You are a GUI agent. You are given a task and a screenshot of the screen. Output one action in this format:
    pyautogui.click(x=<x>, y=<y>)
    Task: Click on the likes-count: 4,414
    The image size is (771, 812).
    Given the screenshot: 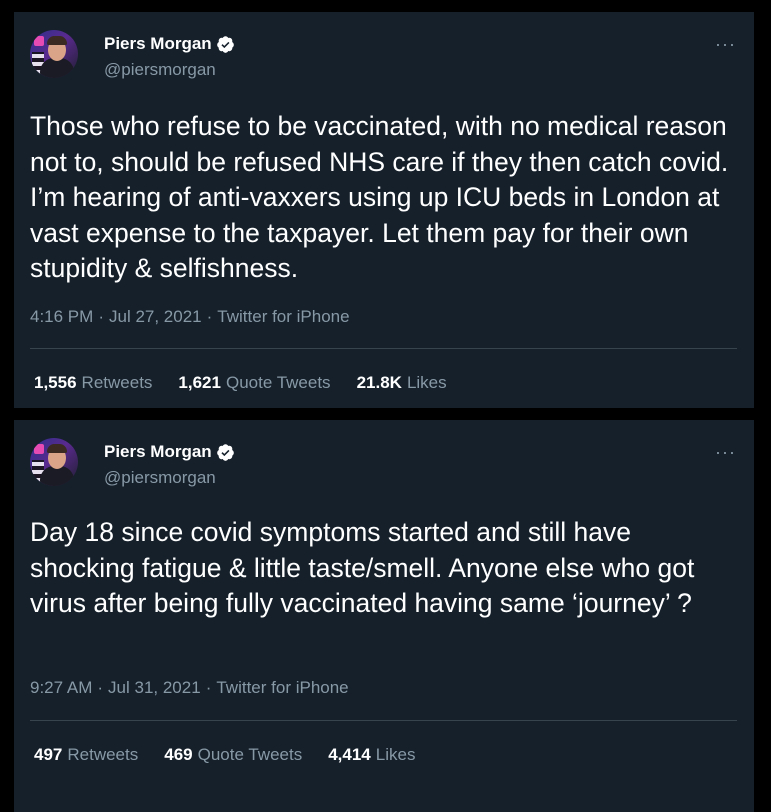 What is the action you would take?
    pyautogui.click(x=349, y=754)
    